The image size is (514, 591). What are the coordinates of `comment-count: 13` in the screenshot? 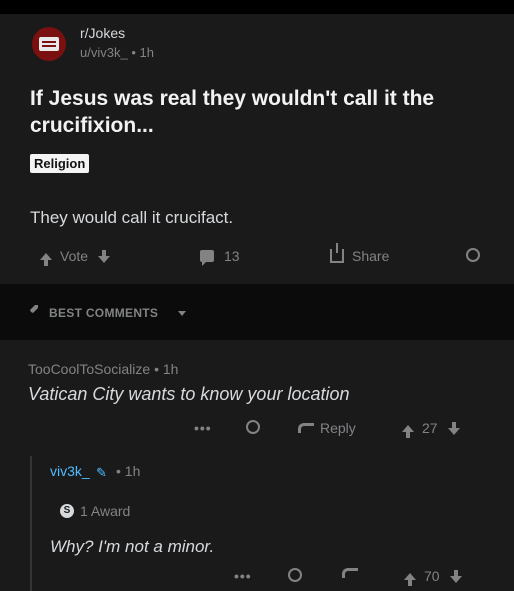 It's located at (232, 256).